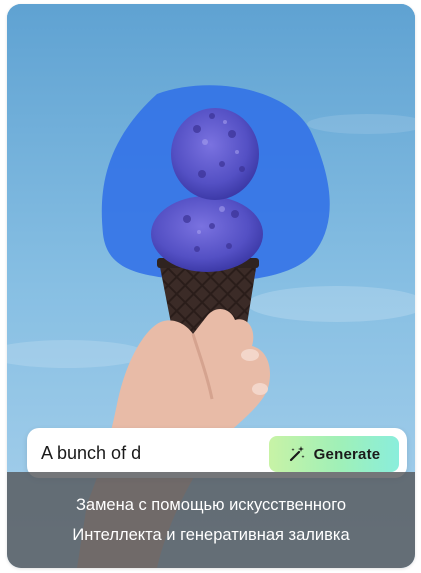  What do you see at coordinates (207, 234) in the screenshot?
I see `lower-scoop` at bounding box center [207, 234].